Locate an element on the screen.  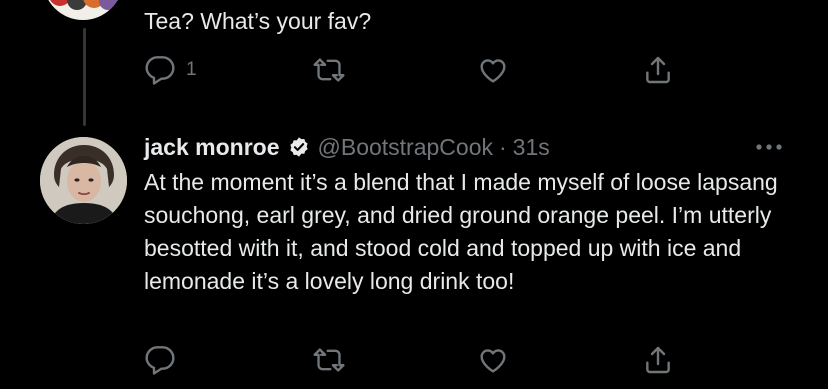
reply-tweet-actions is located at coordinates (424, 361).